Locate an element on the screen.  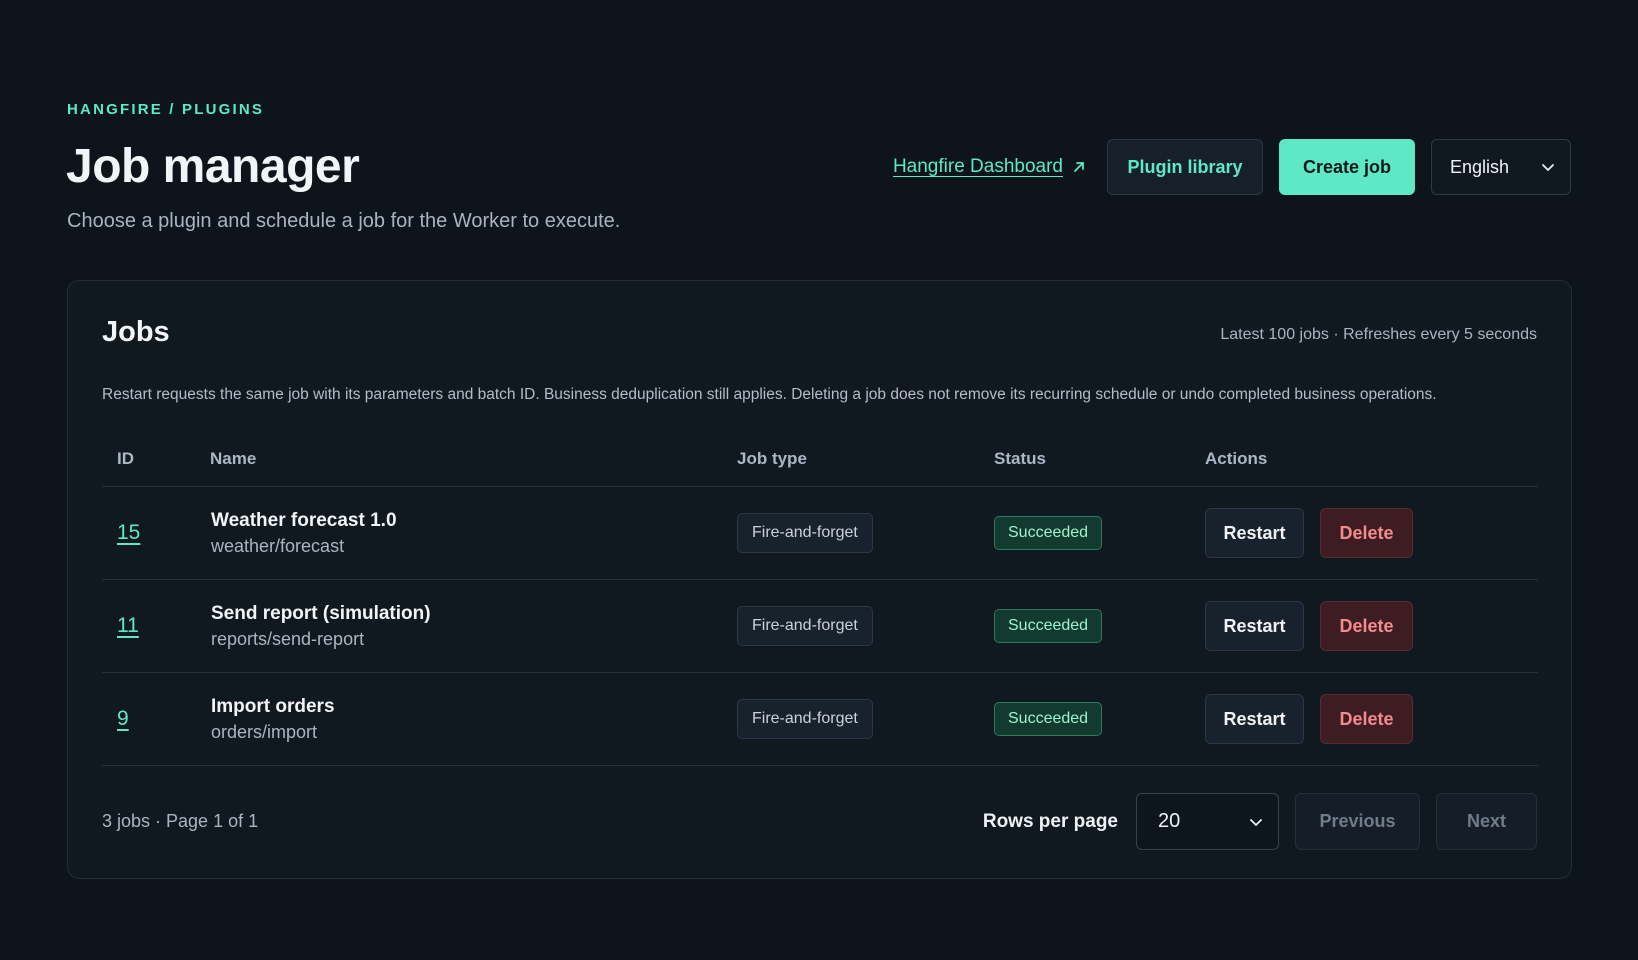
pagination-summary: 3 jobs · Page 1 of 1 is located at coordinates (180, 821).